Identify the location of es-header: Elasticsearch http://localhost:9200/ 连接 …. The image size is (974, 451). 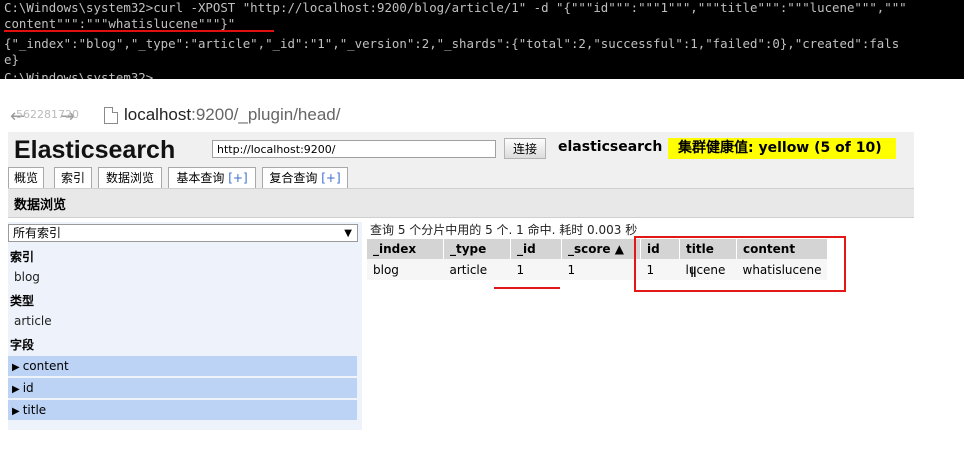
(461, 164).